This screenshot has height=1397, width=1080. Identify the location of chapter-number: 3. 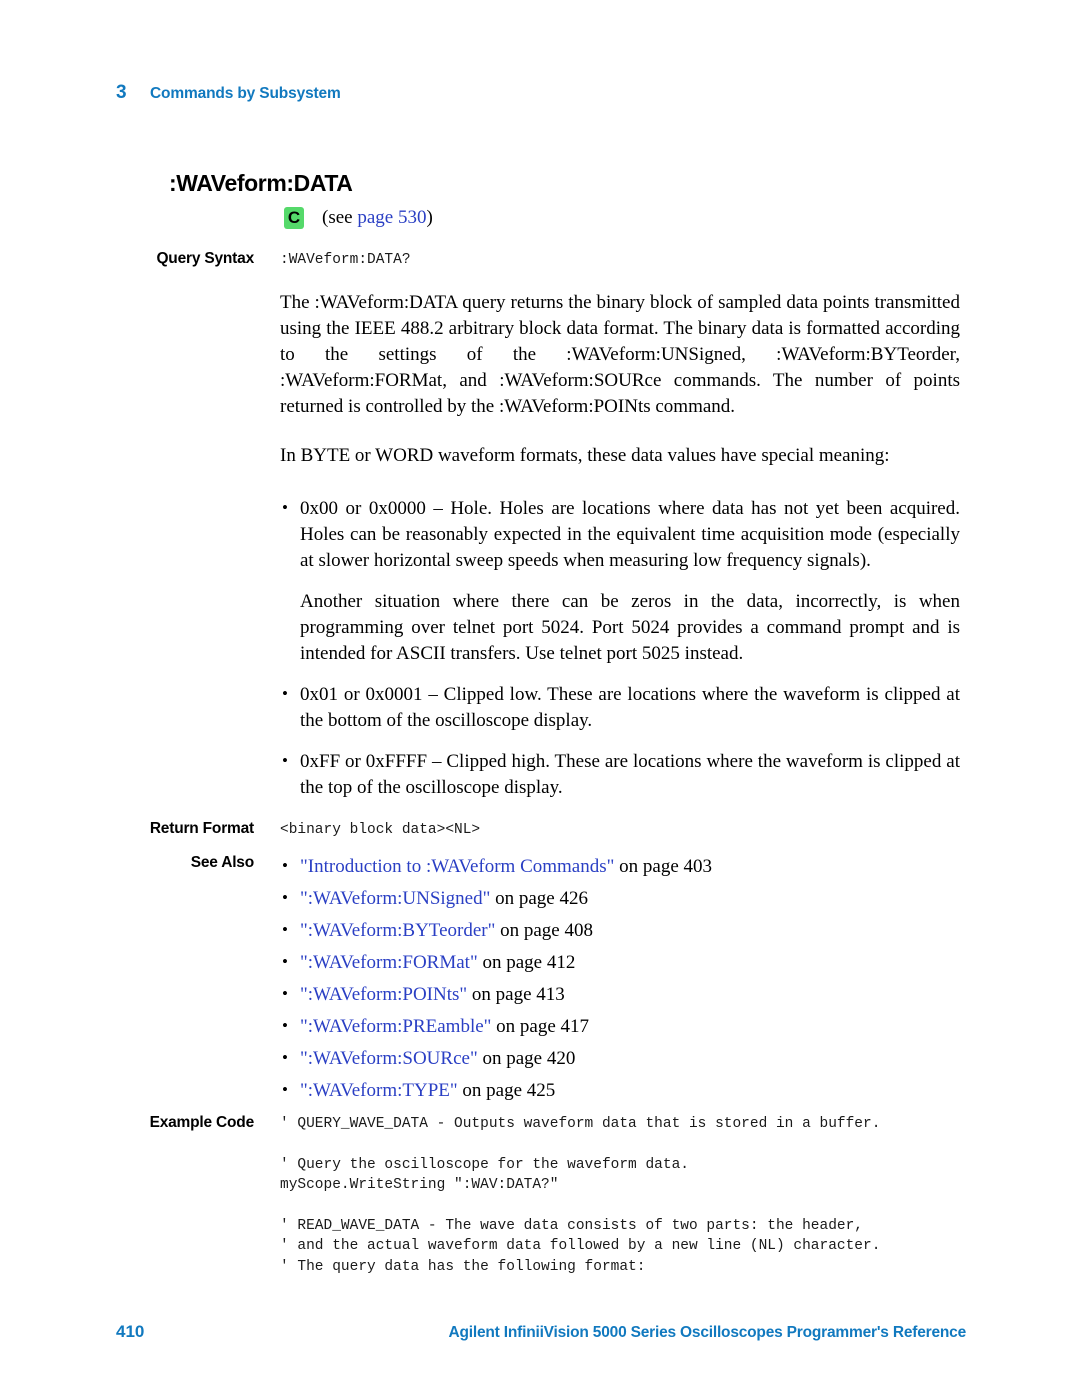
(121, 92).